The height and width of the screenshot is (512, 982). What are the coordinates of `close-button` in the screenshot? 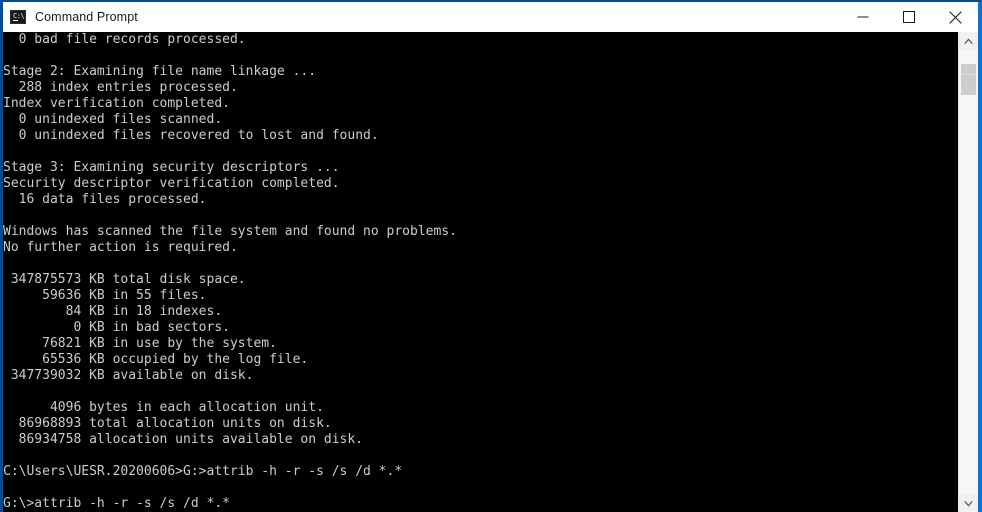 It's located at (955, 17).